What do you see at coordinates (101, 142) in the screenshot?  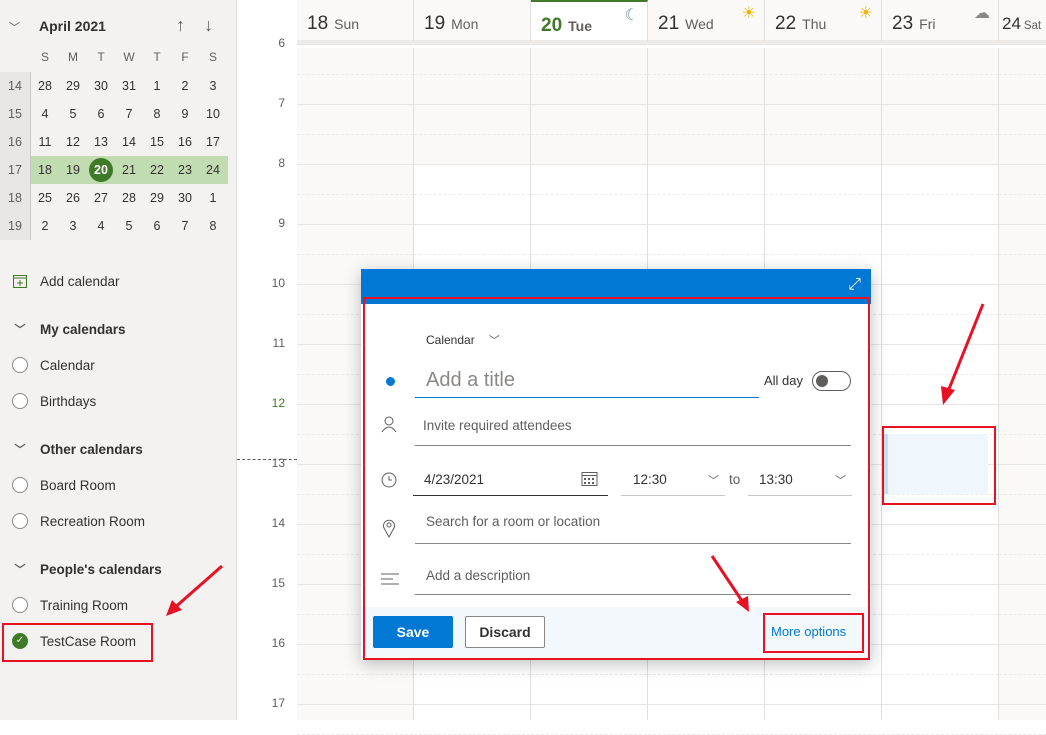 I see `mini-calendar-day: 13` at bounding box center [101, 142].